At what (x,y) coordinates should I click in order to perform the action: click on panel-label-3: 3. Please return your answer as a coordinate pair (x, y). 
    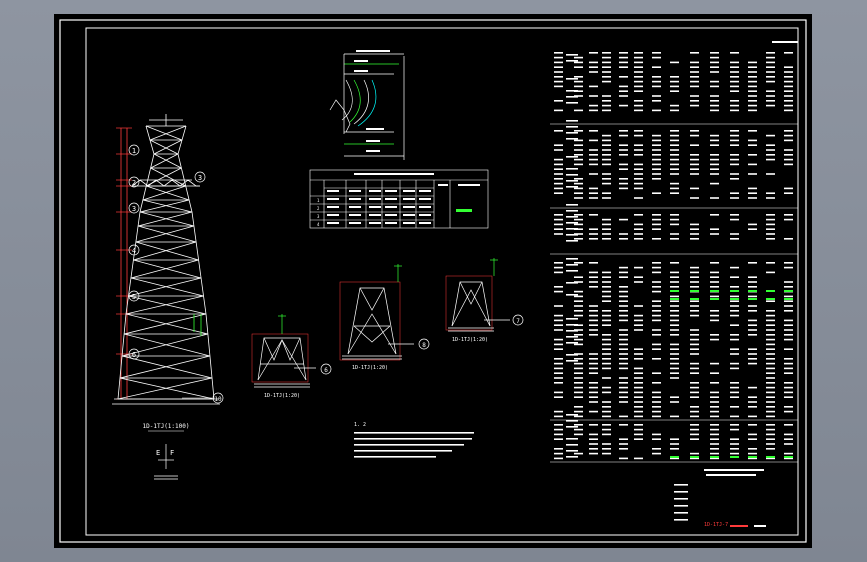
    Looking at the image, I should click on (134, 208).